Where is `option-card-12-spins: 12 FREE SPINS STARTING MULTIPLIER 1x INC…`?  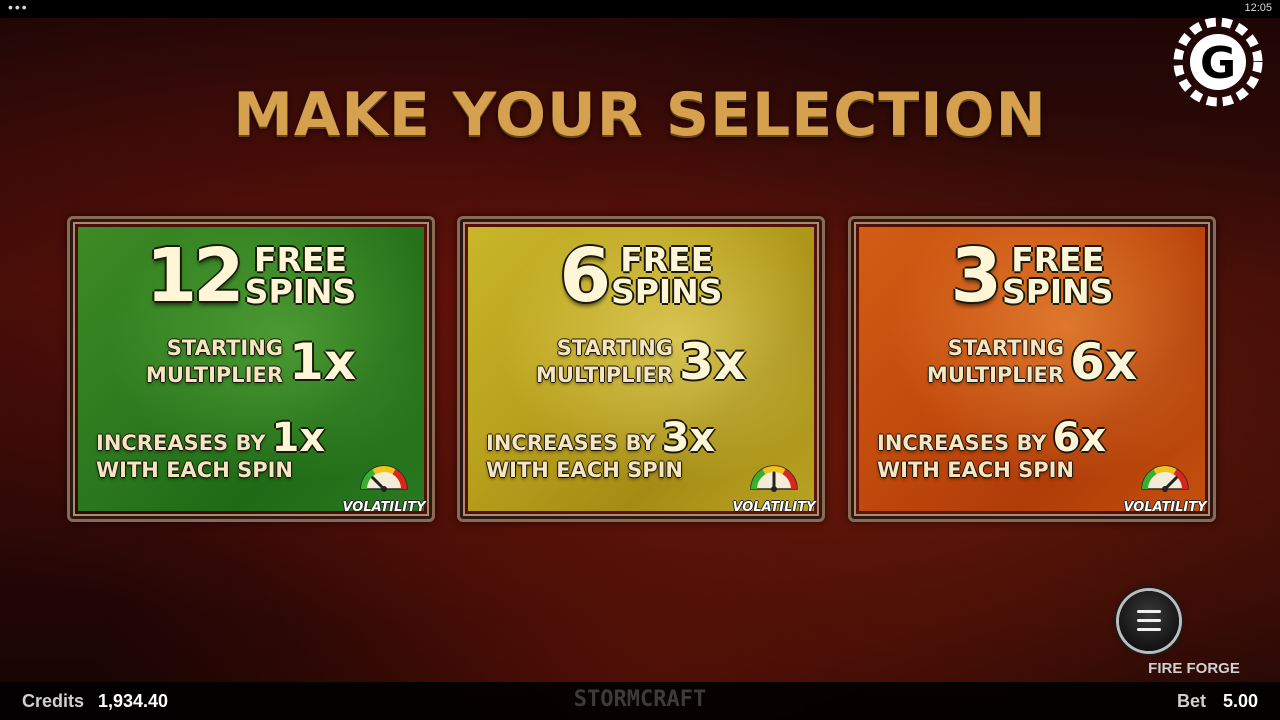 option-card-12-spins: 12 FREE SPINS STARTING MULTIPLIER 1x INC… is located at coordinates (251, 369).